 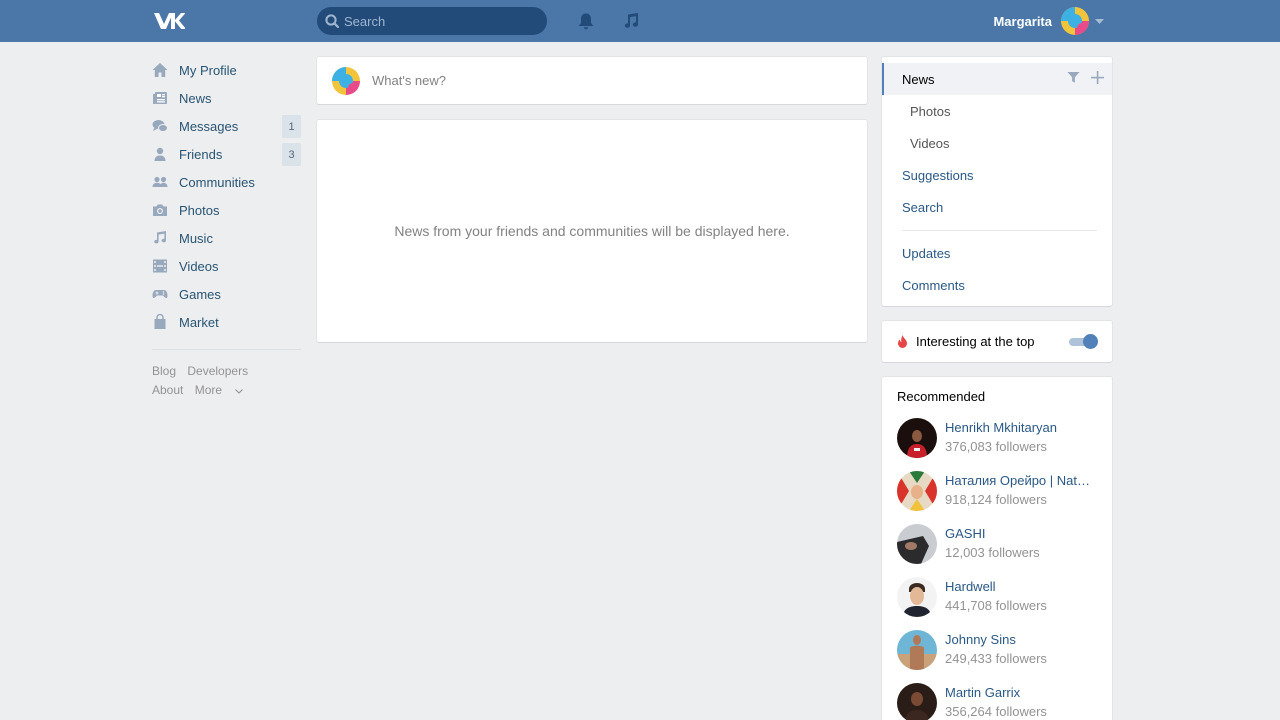 What do you see at coordinates (226, 266) in the screenshot?
I see `sidebar-item-videos: Videos` at bounding box center [226, 266].